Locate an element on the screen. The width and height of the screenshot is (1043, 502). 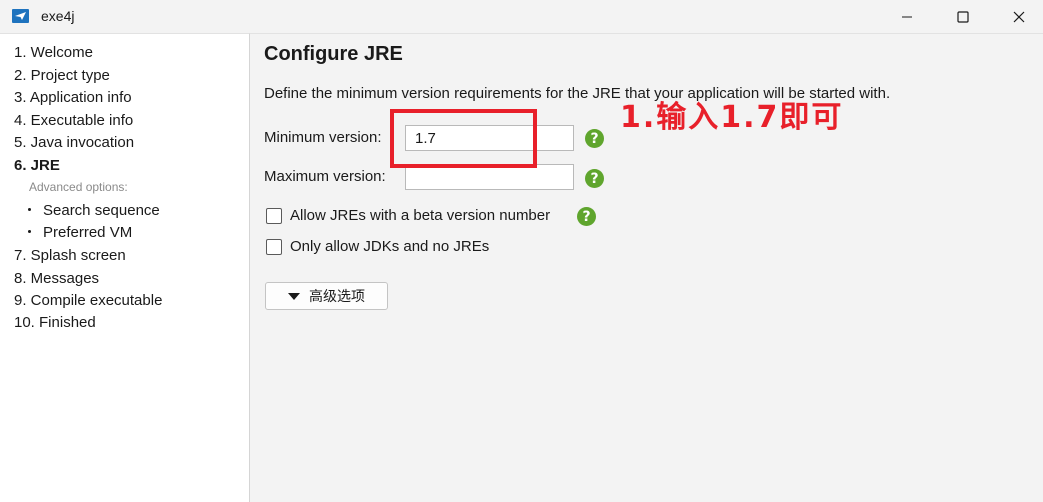
step-application-info: 3. Application info is located at coordinates (73, 97).